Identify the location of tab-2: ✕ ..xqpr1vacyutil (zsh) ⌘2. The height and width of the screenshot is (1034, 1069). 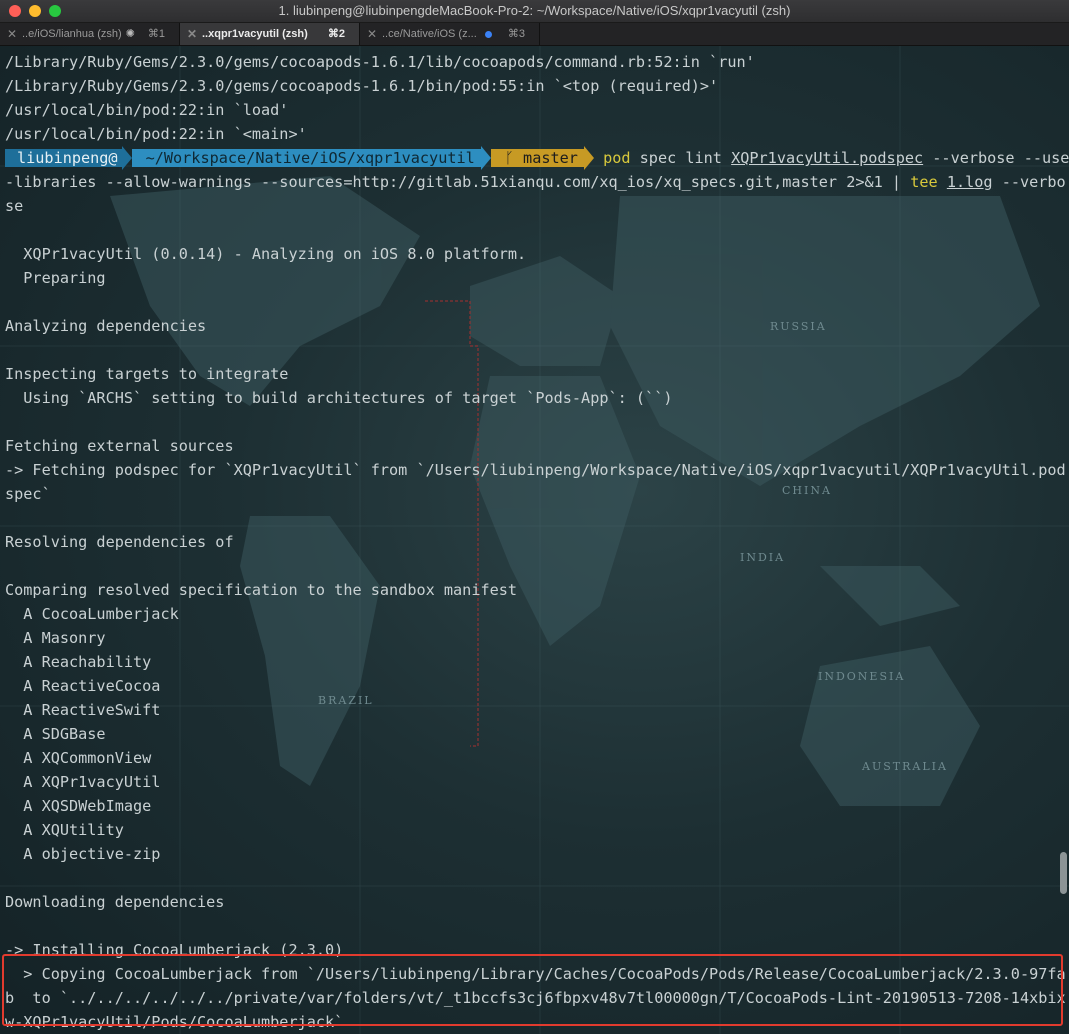
(270, 34).